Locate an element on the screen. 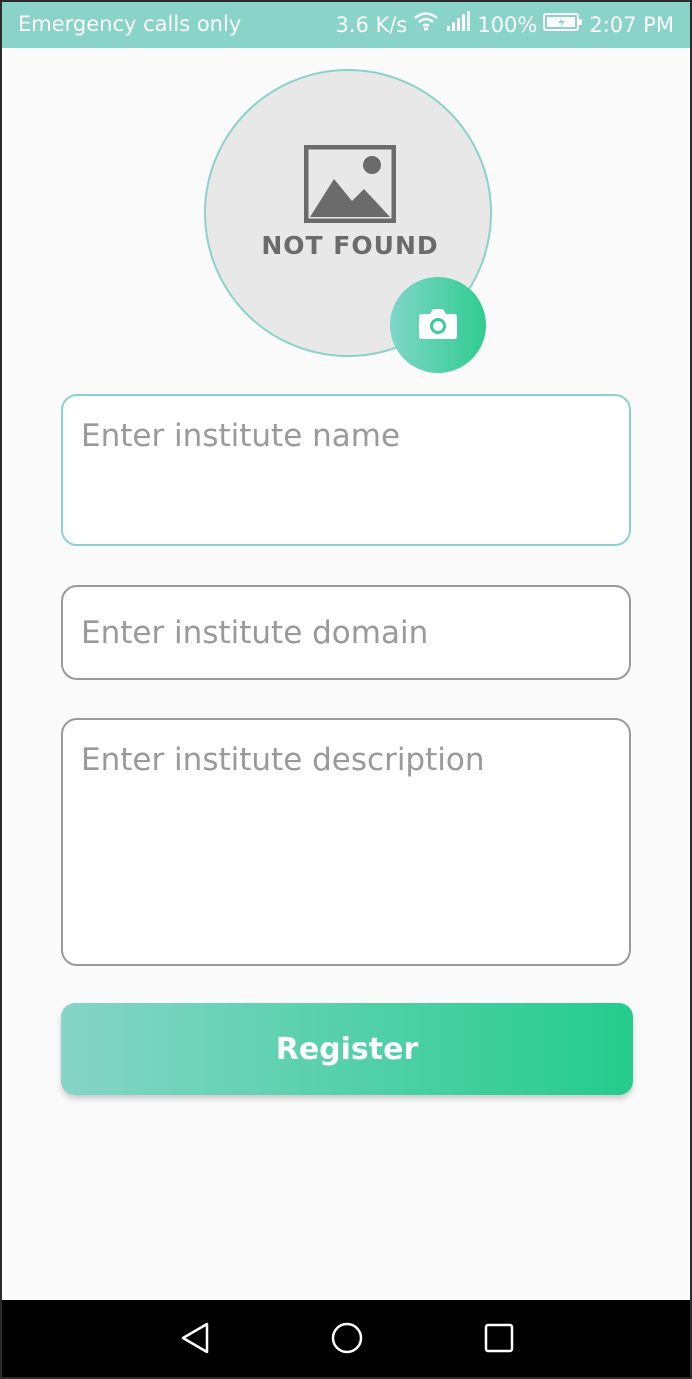 This screenshot has width=692, height=1379. register-button: Register is located at coordinates (347, 1049).